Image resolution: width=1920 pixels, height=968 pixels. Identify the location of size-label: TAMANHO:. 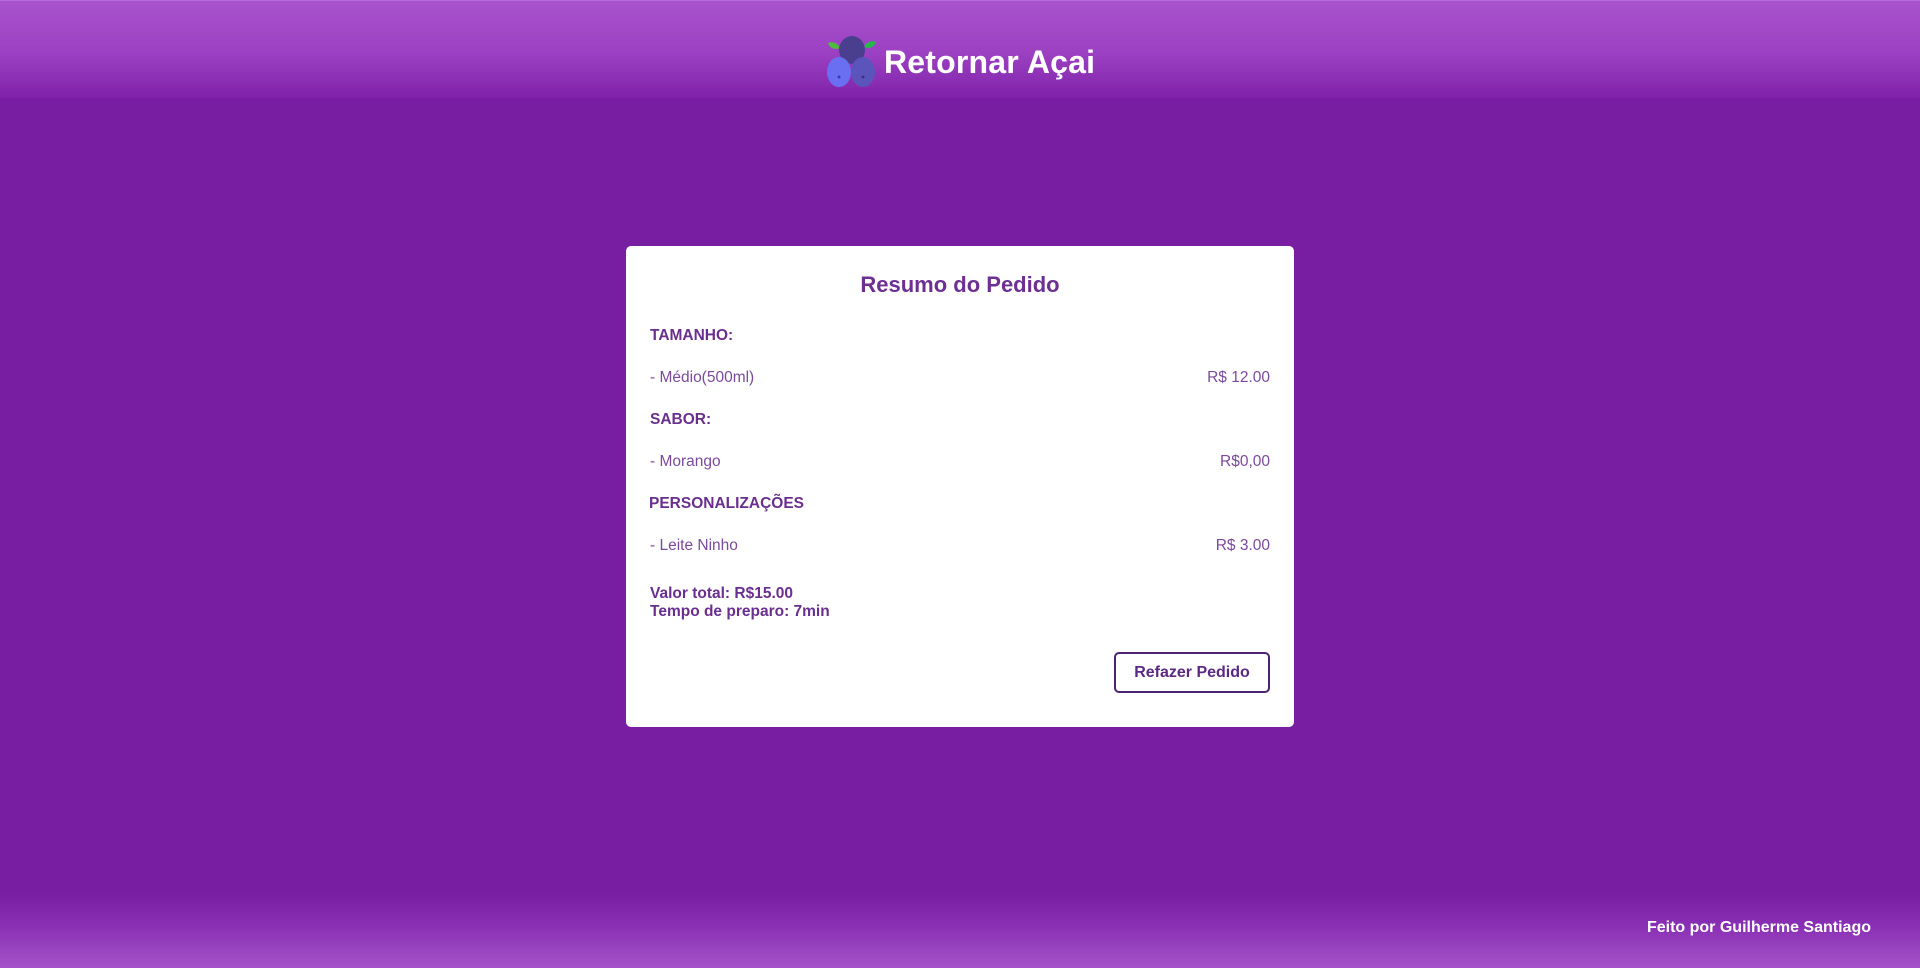
(692, 335).